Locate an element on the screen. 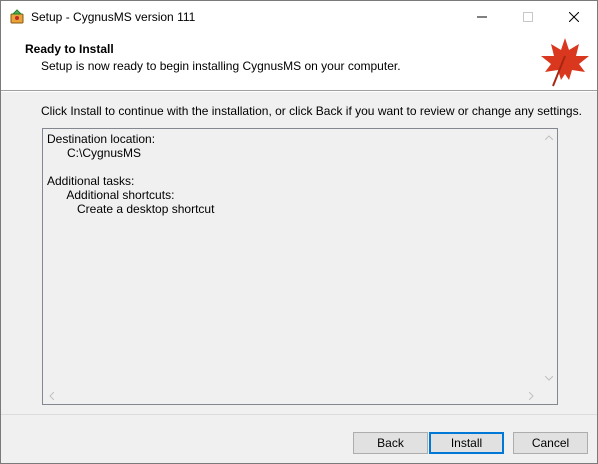  memo-line is located at coordinates (292, 167).